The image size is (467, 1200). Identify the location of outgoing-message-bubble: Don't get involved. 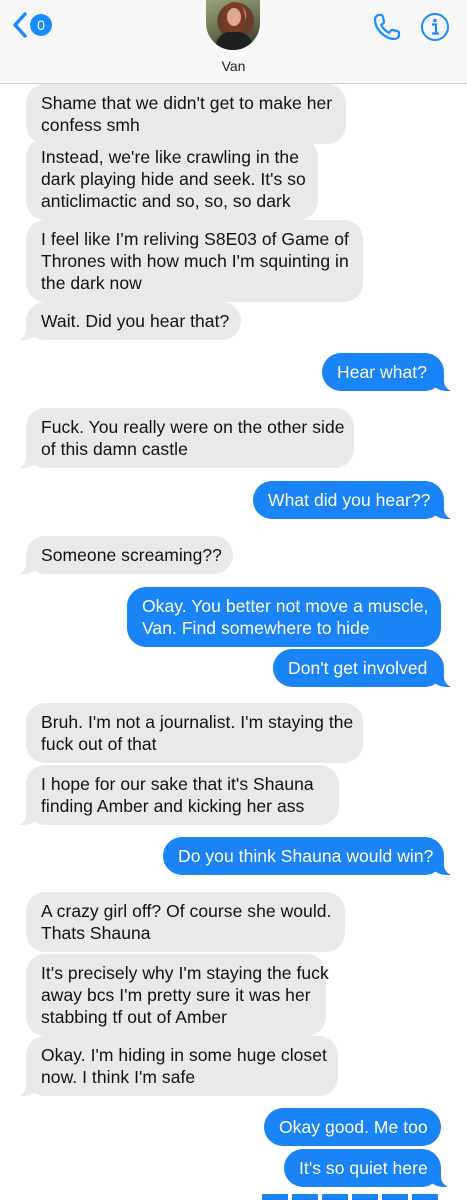
(363, 668).